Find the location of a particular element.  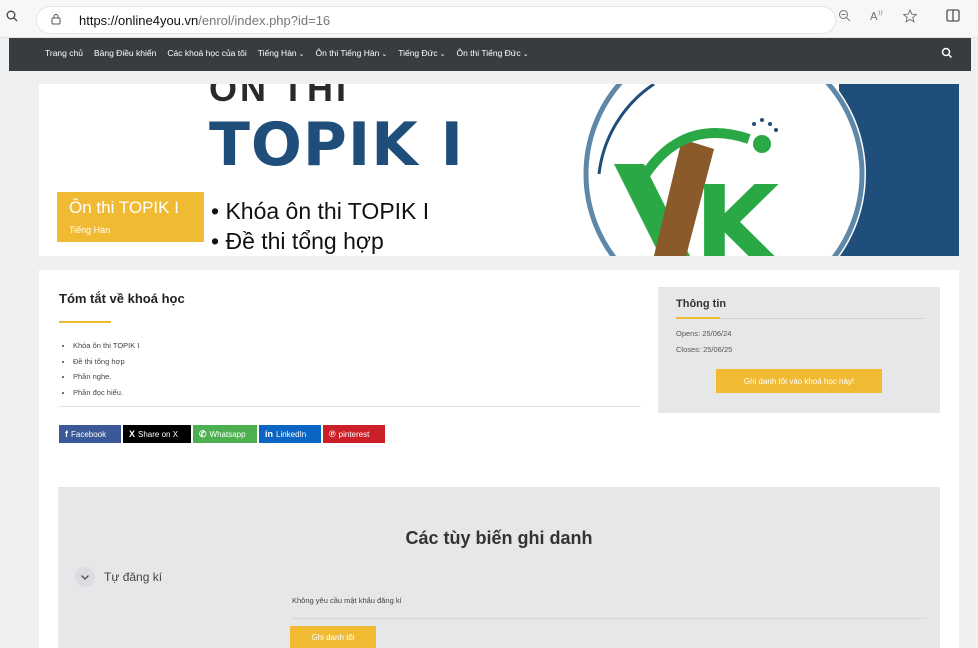

nav-item-label: Bảng Điều khiển is located at coordinates (125, 53).